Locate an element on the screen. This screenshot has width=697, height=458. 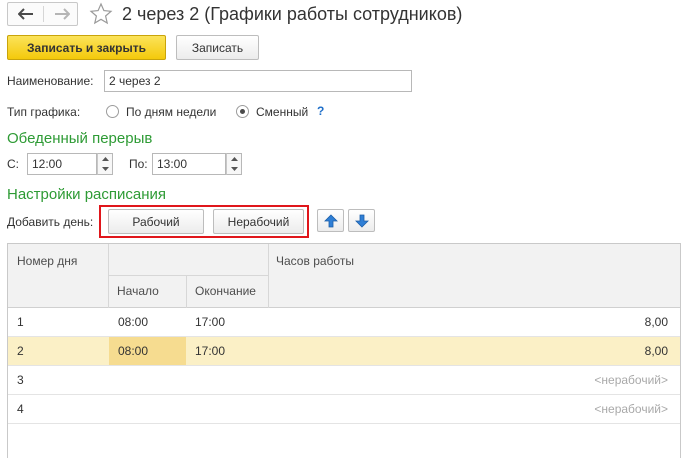
table-row: 2 08:00 17:00 8,00 is located at coordinates (344, 351).